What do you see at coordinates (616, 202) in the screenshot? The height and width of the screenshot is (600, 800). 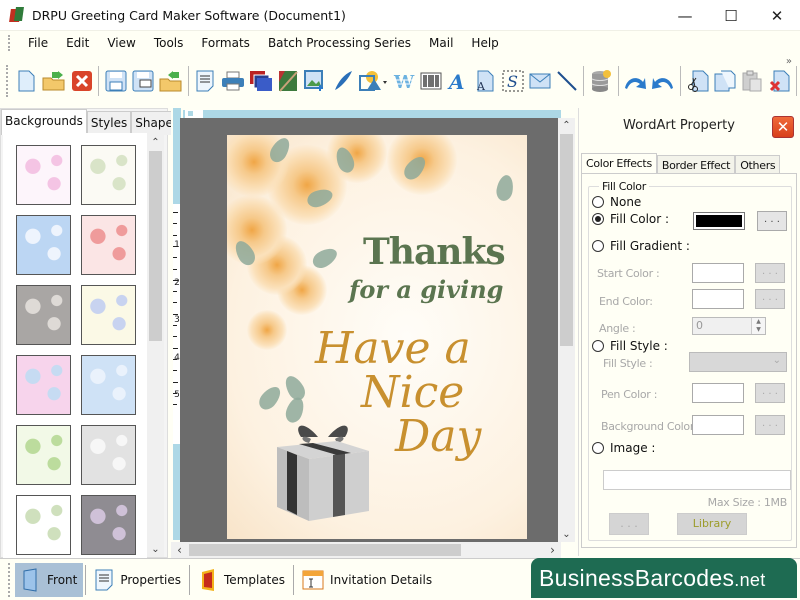 I see `radio-none: None` at bounding box center [616, 202].